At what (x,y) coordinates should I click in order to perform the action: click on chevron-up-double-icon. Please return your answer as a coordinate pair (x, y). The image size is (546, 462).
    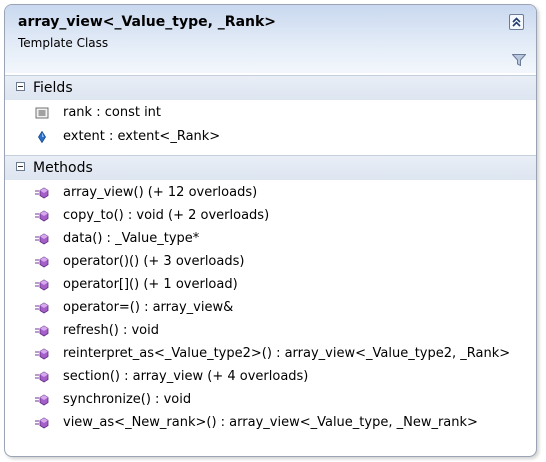
    Looking at the image, I should click on (516, 22).